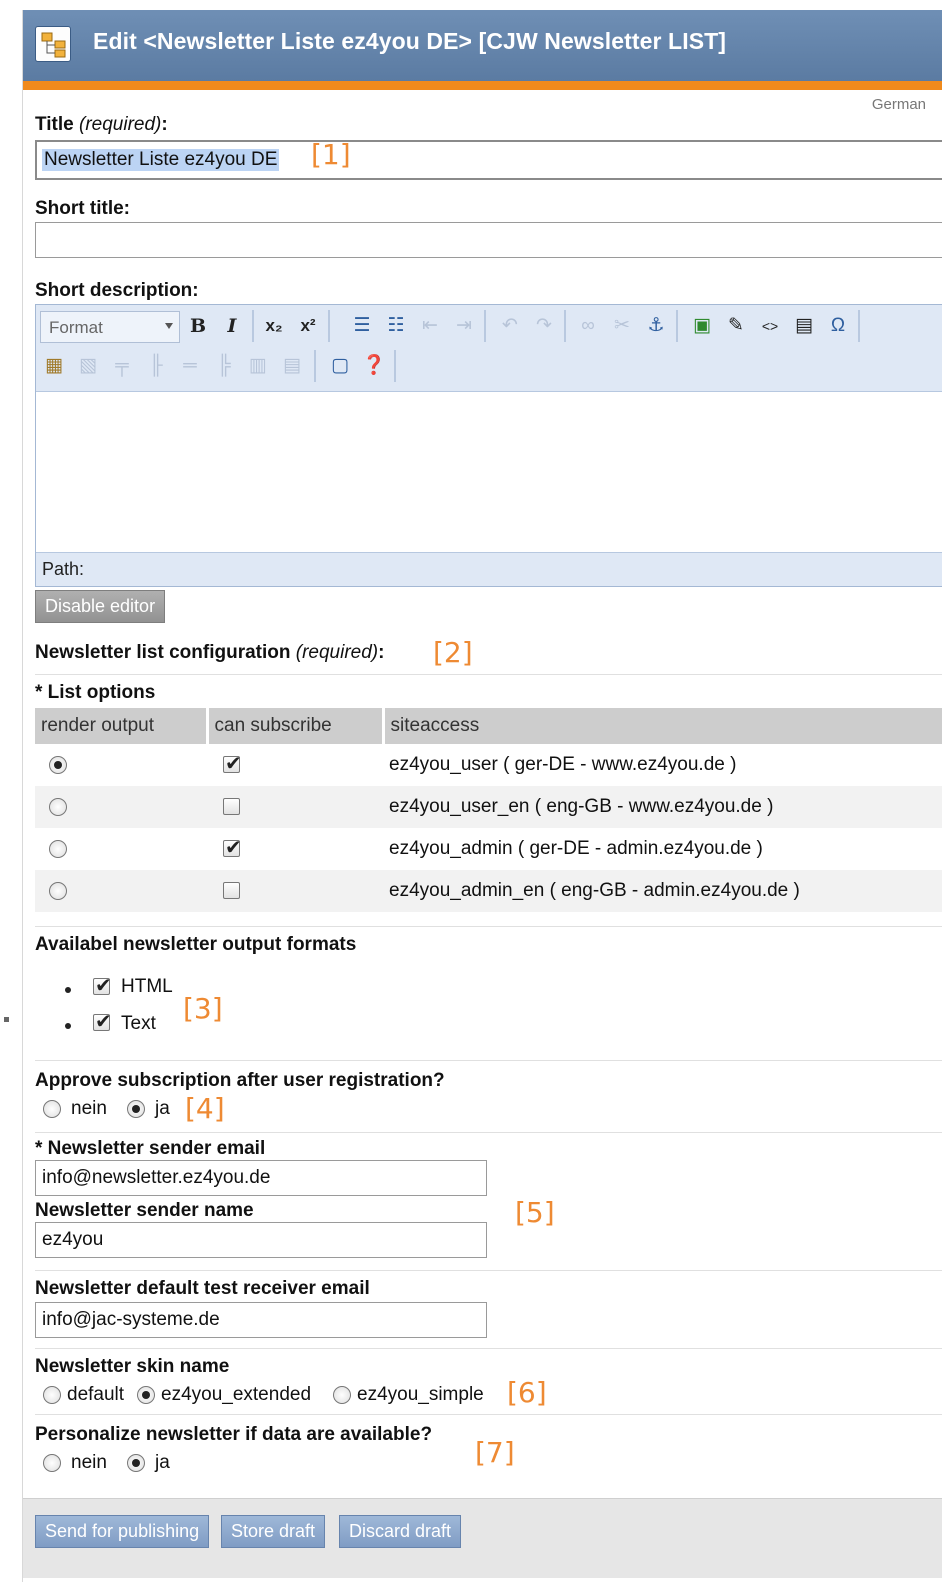 The width and height of the screenshot is (942, 1587). I want to click on list-options-label: * List options, so click(95, 692).